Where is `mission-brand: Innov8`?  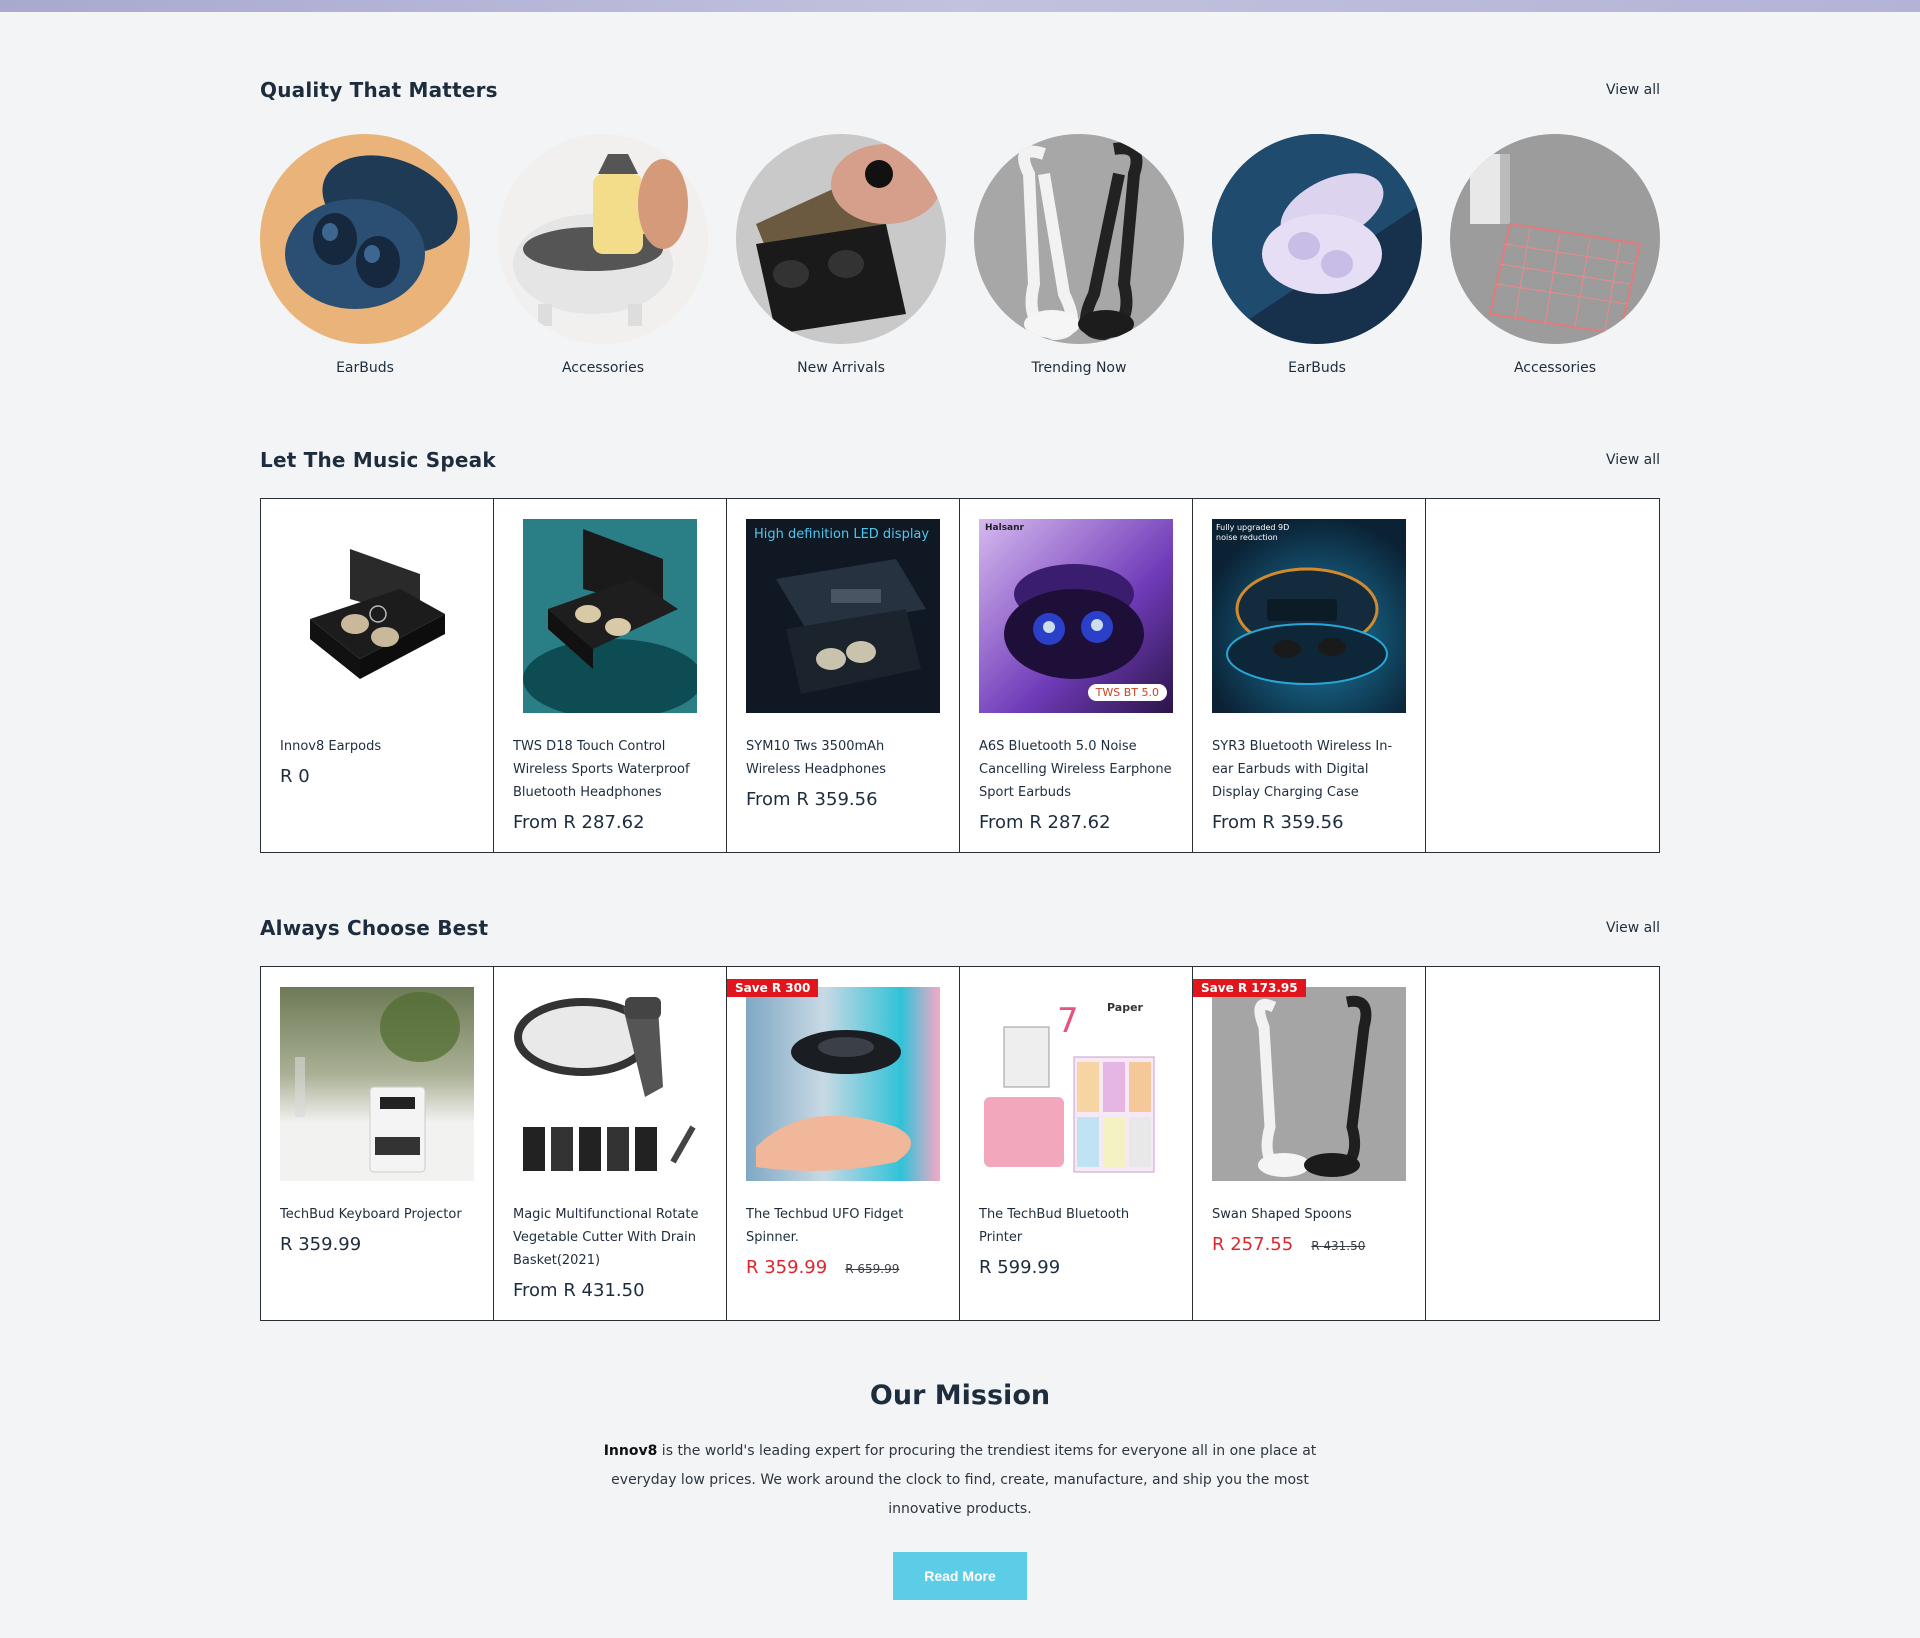 mission-brand: Innov8 is located at coordinates (630, 1451).